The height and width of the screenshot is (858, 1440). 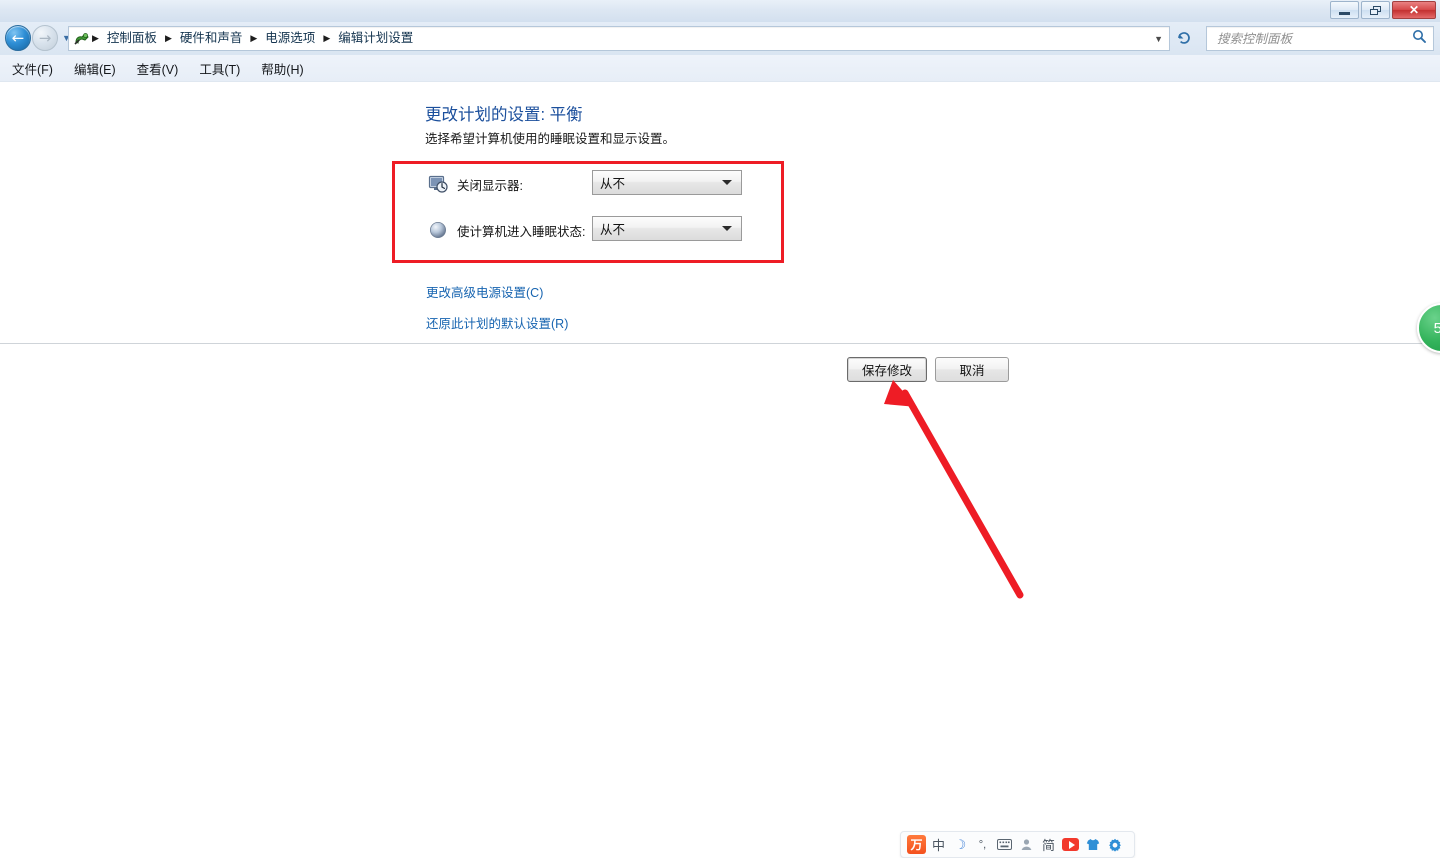 I want to click on status-badge-value: 55, so click(x=1436, y=328).